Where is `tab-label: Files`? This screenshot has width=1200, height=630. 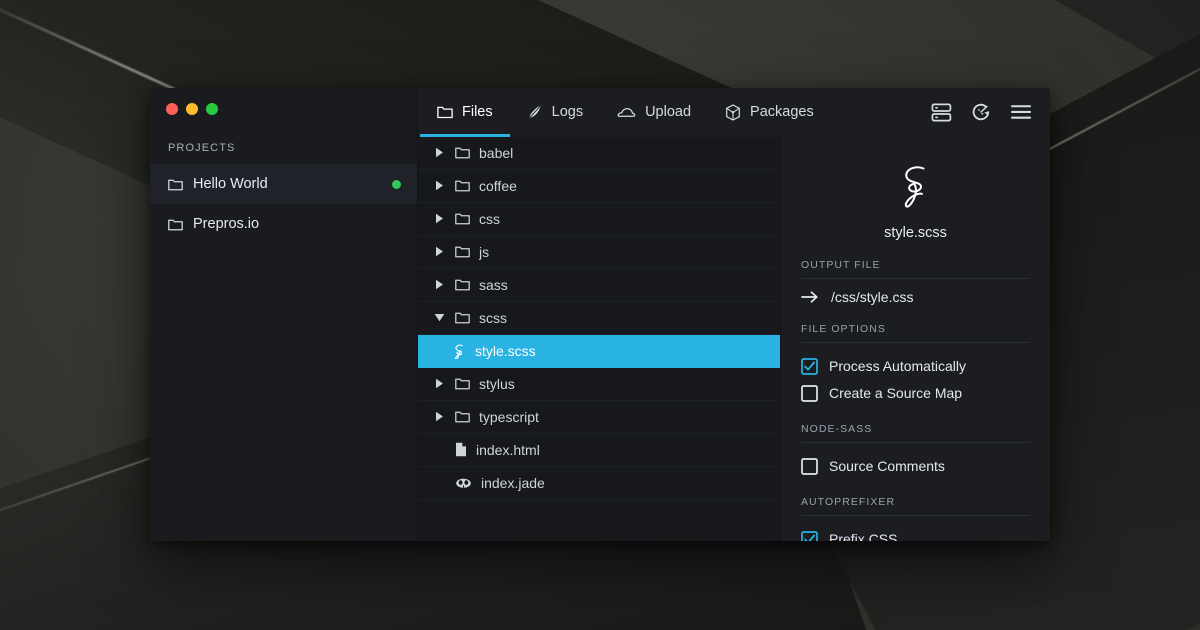 tab-label: Files is located at coordinates (477, 112).